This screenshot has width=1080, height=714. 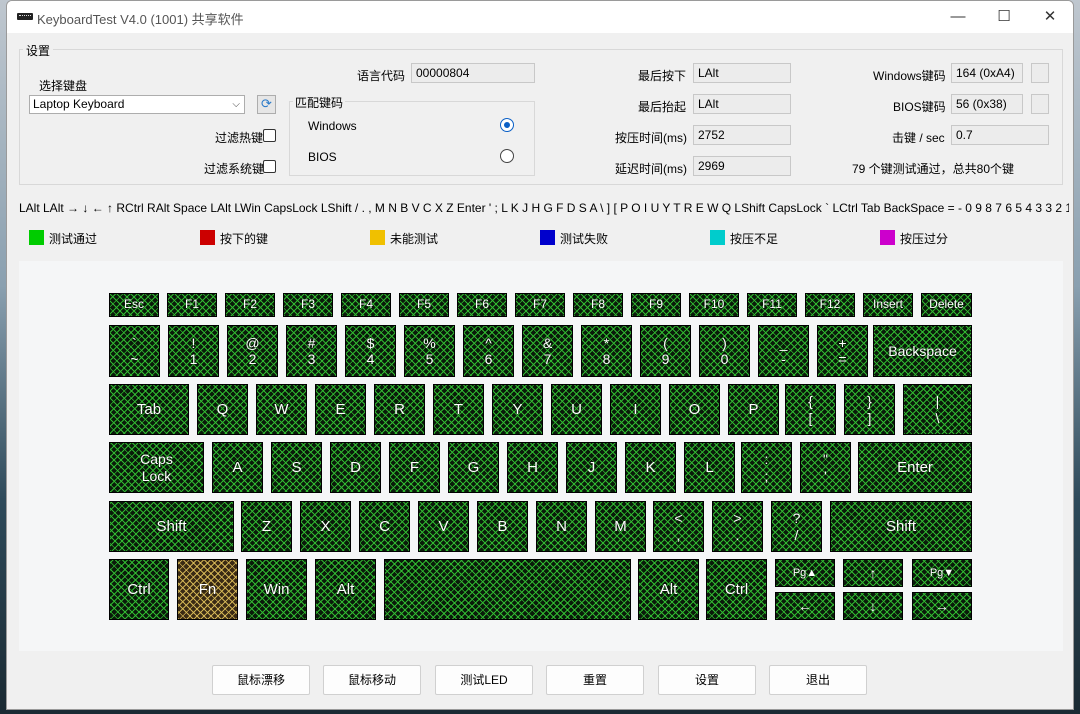 I want to click on key-c: C, so click(x=384, y=526).